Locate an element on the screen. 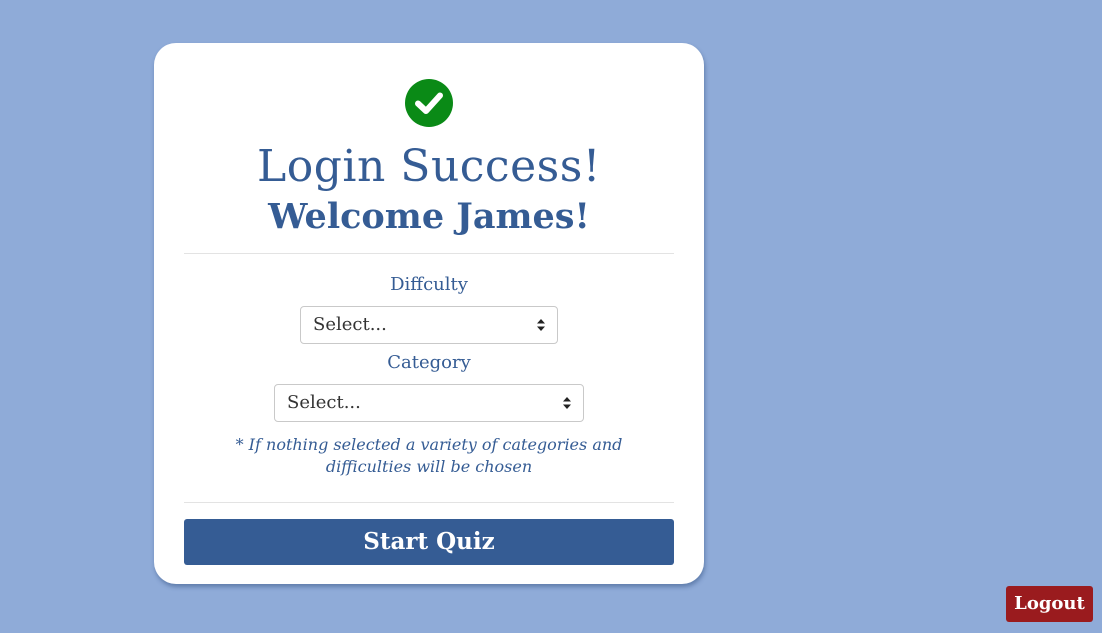  check-circle-icon is located at coordinates (429, 103).